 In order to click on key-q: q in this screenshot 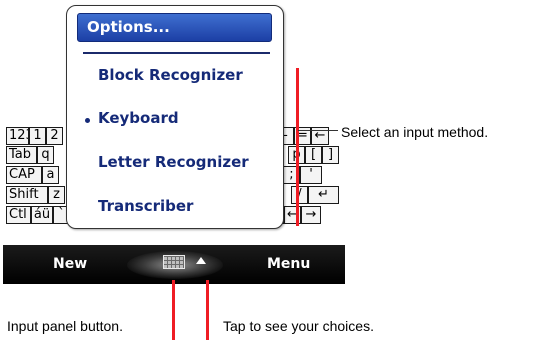, I will do `click(45, 155)`.